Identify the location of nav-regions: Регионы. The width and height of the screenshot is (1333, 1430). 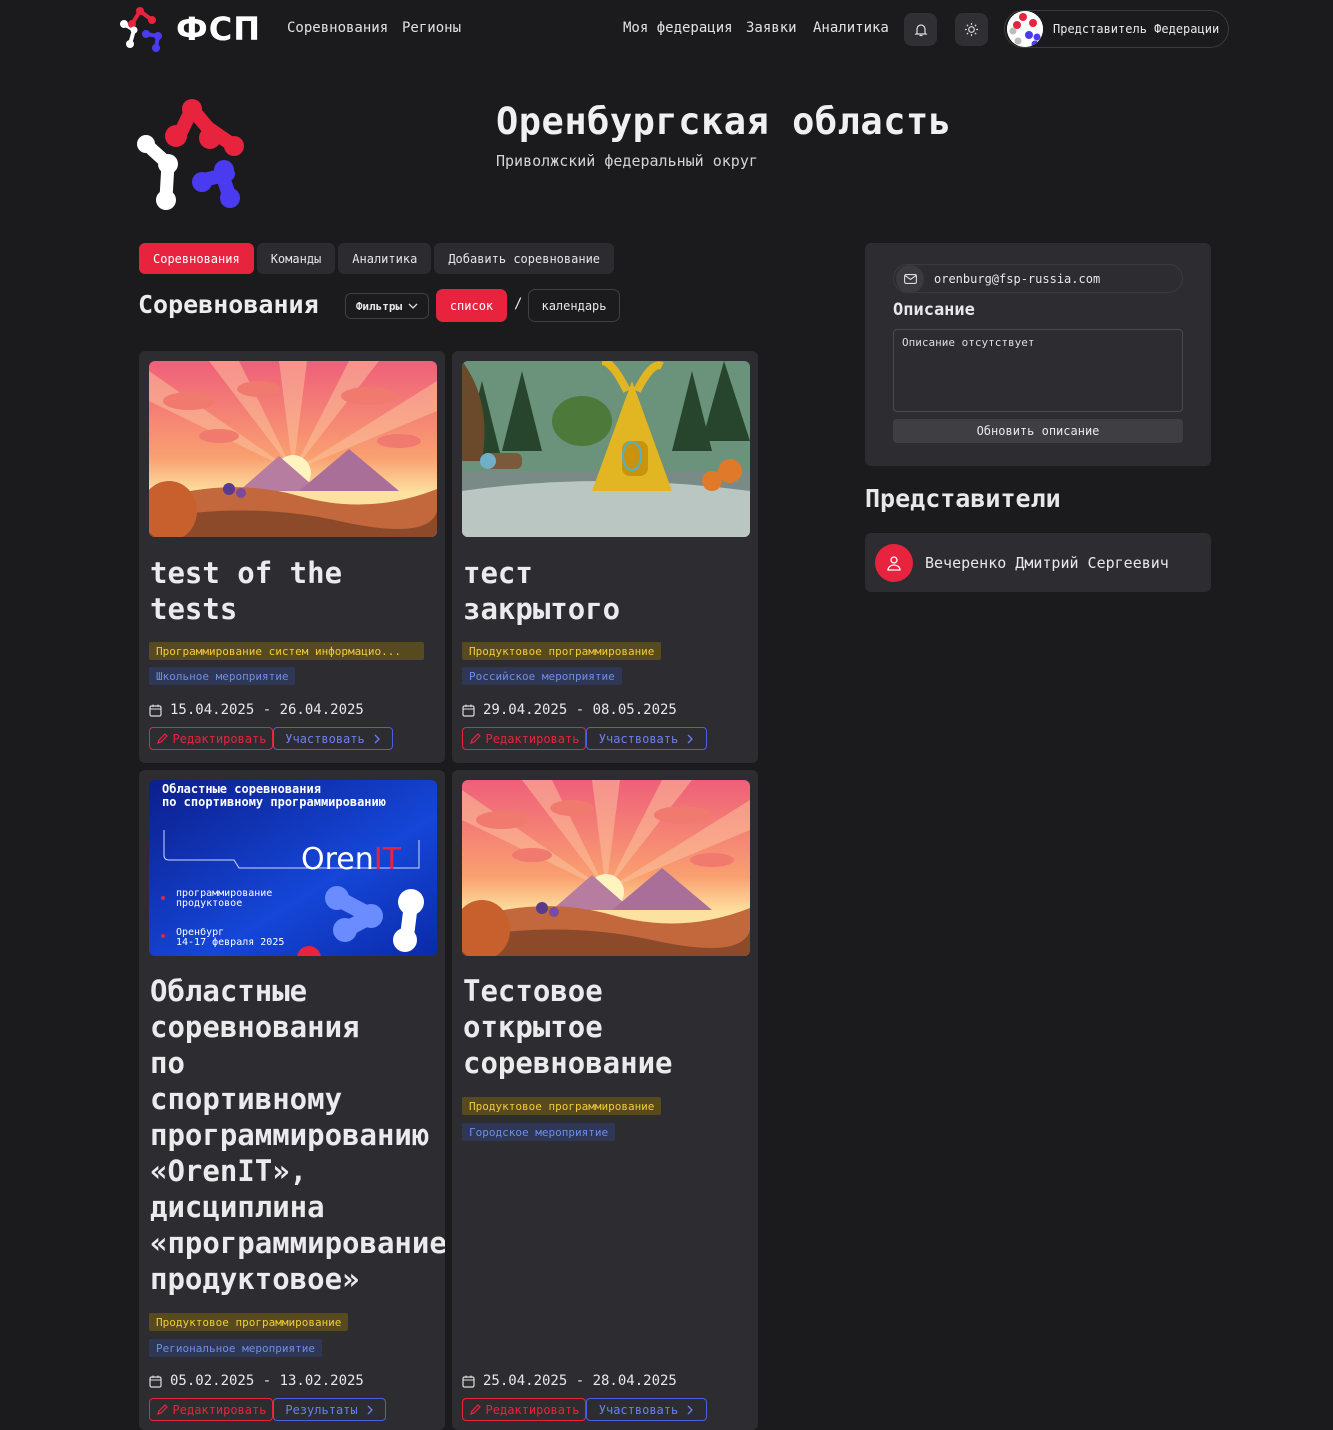
(431, 28).